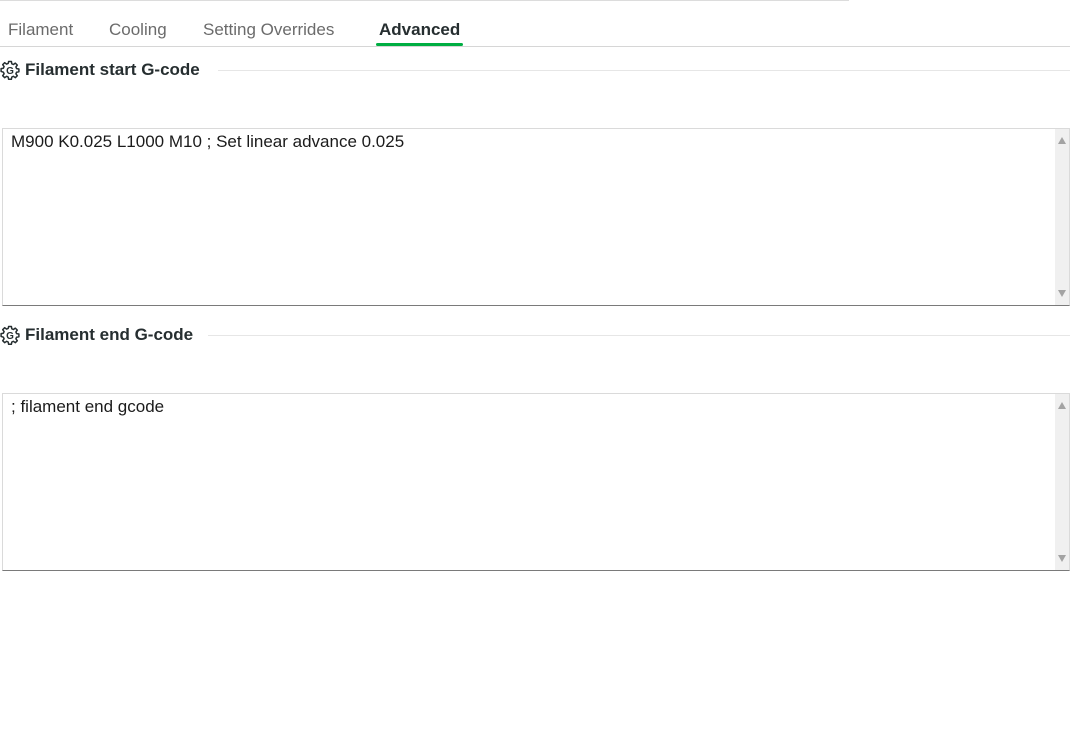 The image size is (1070, 736). I want to click on tab-setting-overrides-label: Setting Overrides, so click(269, 29).